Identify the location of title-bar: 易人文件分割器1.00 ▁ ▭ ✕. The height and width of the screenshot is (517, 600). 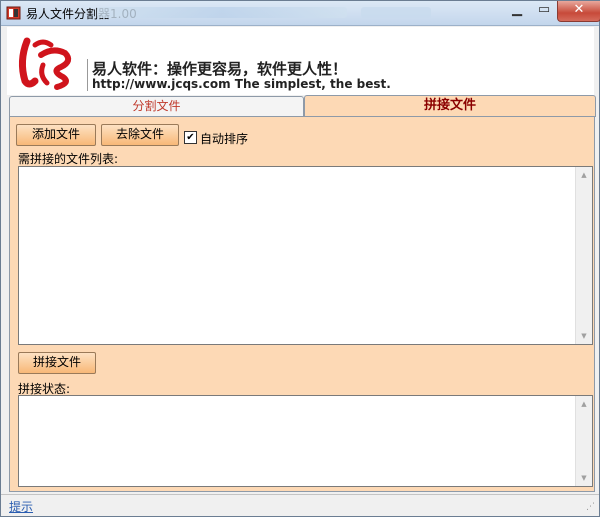
(300, 13).